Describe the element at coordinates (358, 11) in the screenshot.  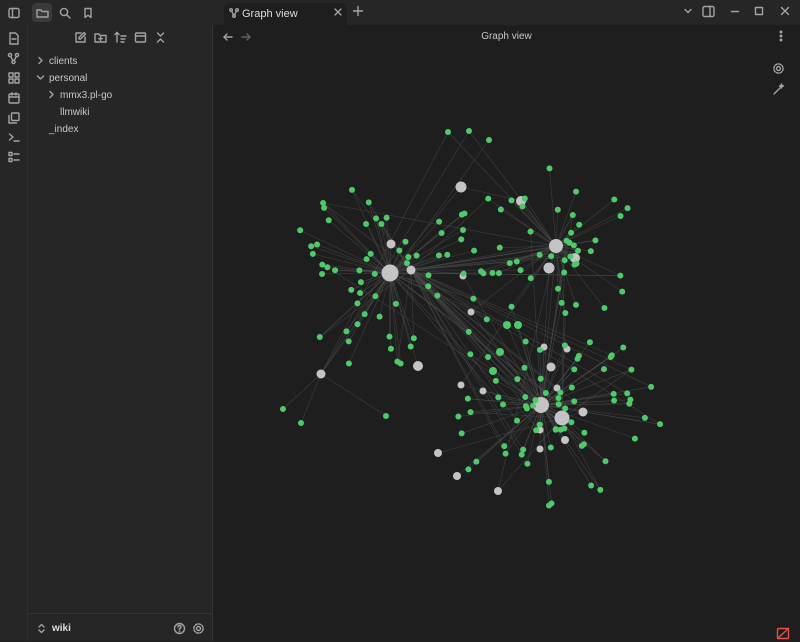
I see `new-tab-icon` at that location.